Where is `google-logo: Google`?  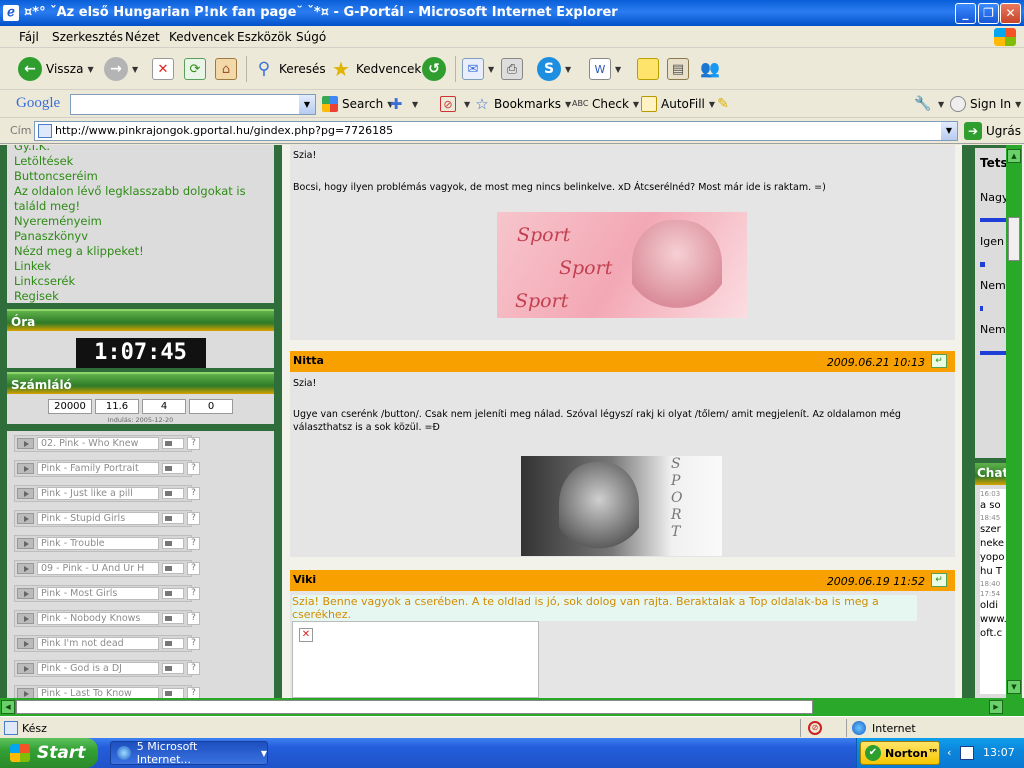
google-logo: Google is located at coordinates (38, 103).